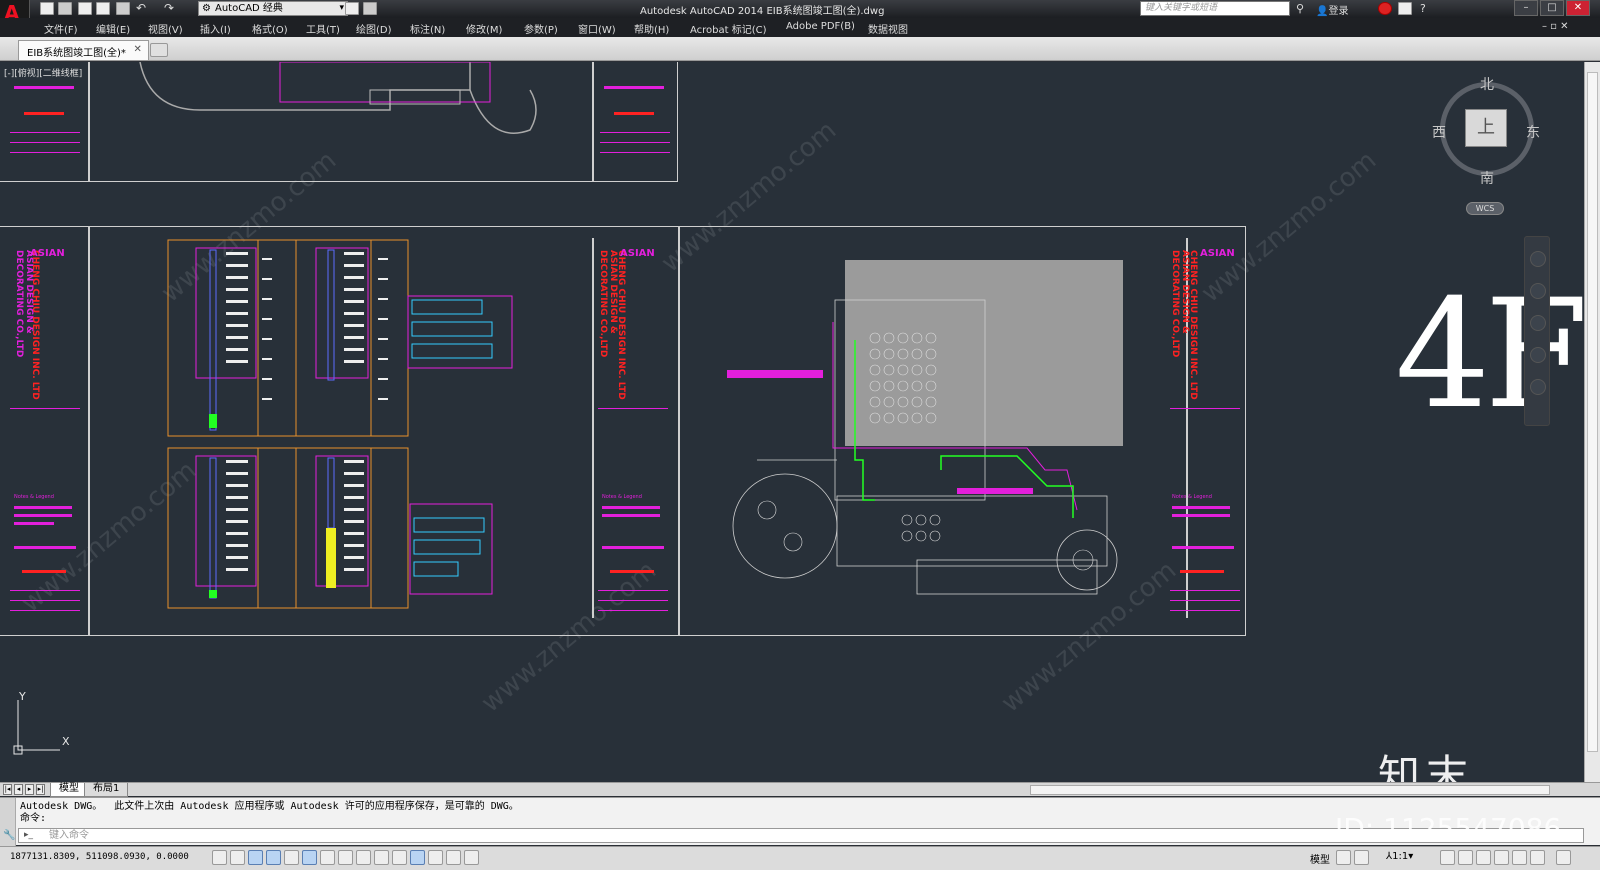 The image size is (1600, 870). I want to click on annotation-monitor-icon, so click(471, 857).